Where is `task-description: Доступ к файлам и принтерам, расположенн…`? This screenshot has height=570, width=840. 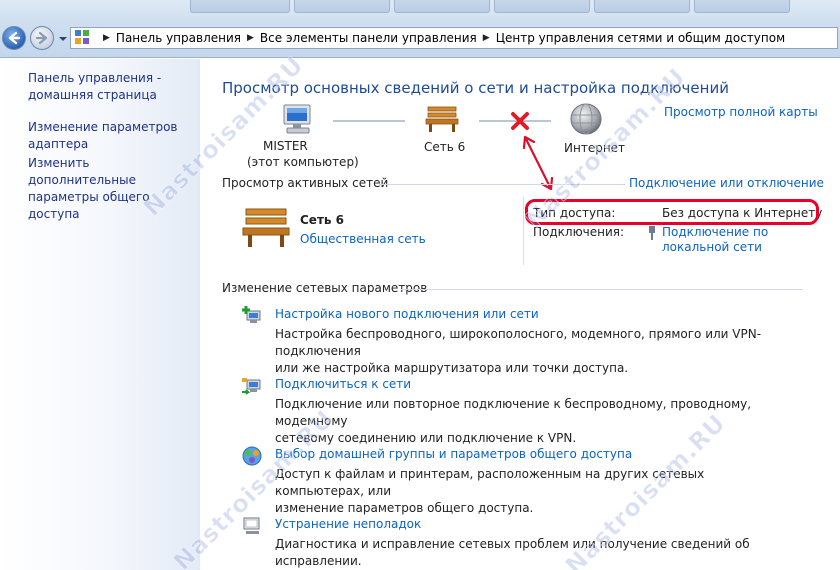
task-description: Доступ к файлам и принтерам, расположенн… is located at coordinates (535, 491).